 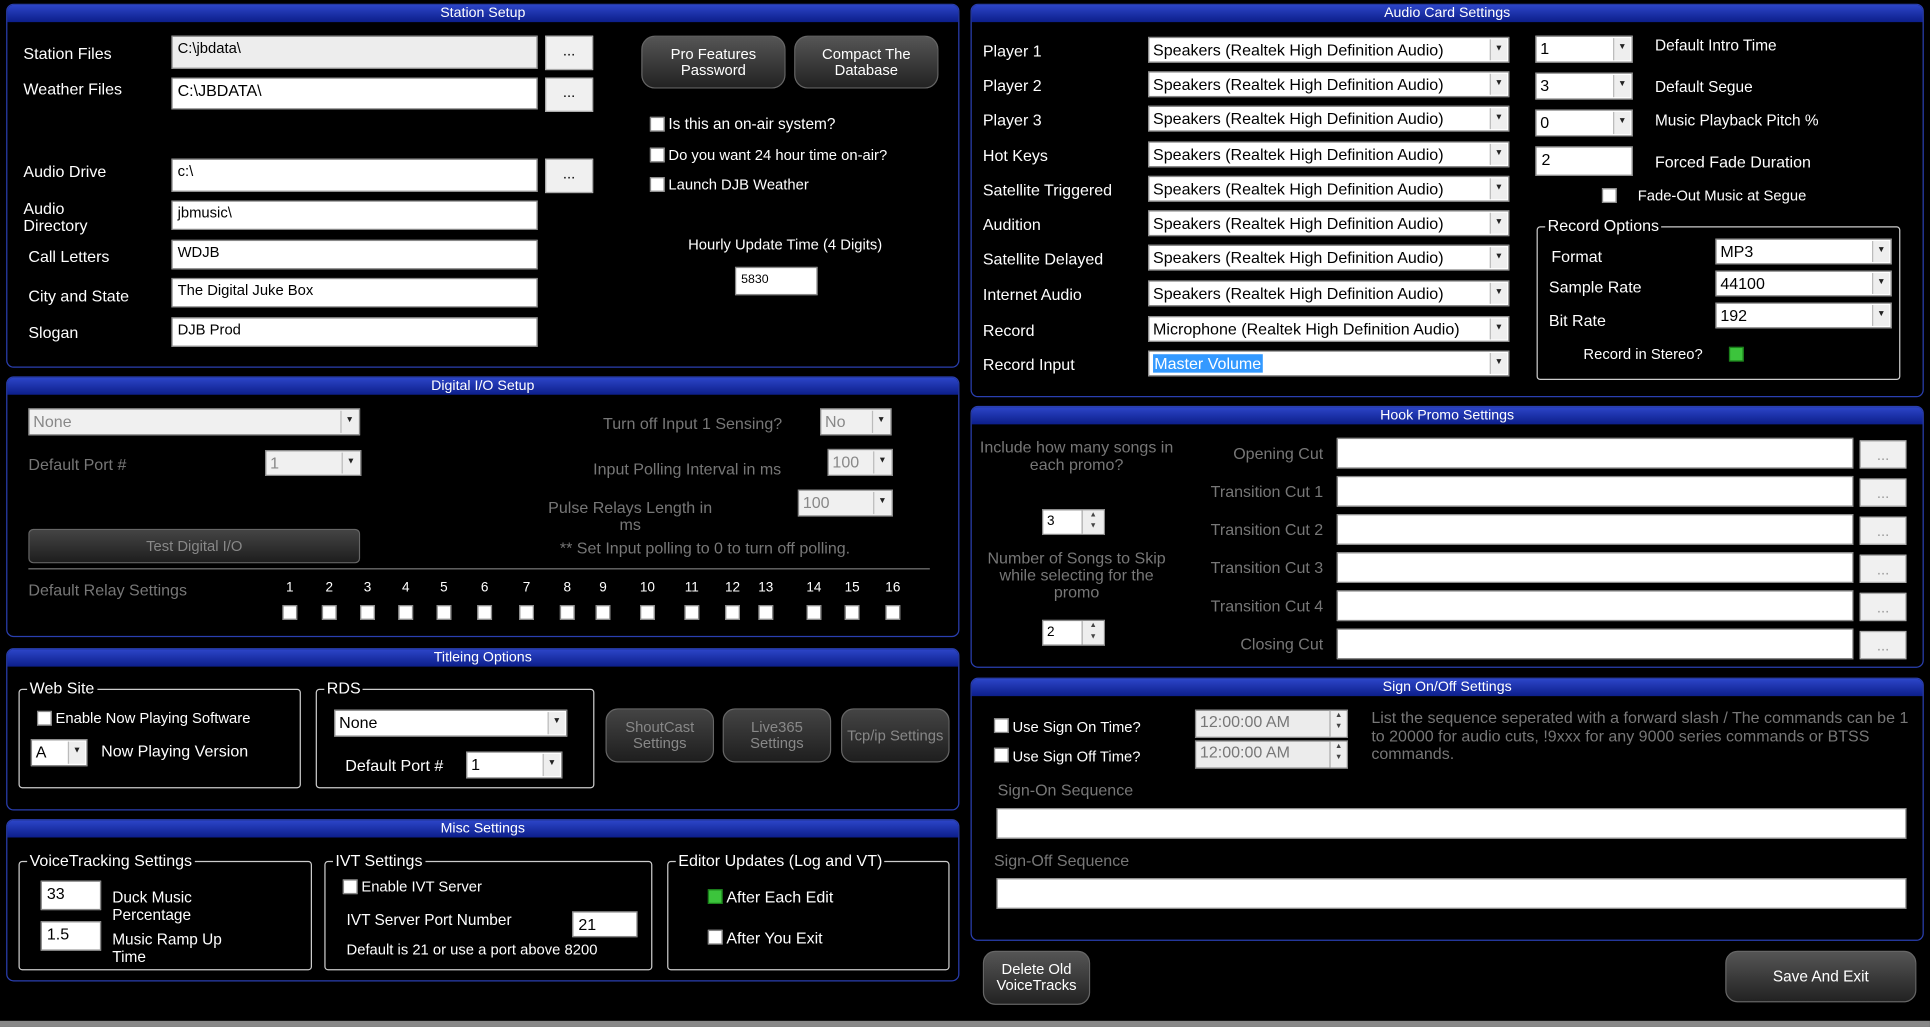 I want to click on weather-files-field: C:\JBDATA\, so click(x=354, y=93).